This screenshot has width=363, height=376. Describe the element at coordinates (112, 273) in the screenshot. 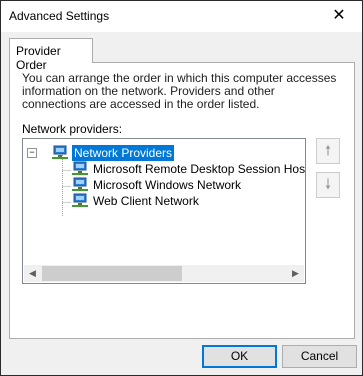

I see `scrollbar-thumb` at that location.